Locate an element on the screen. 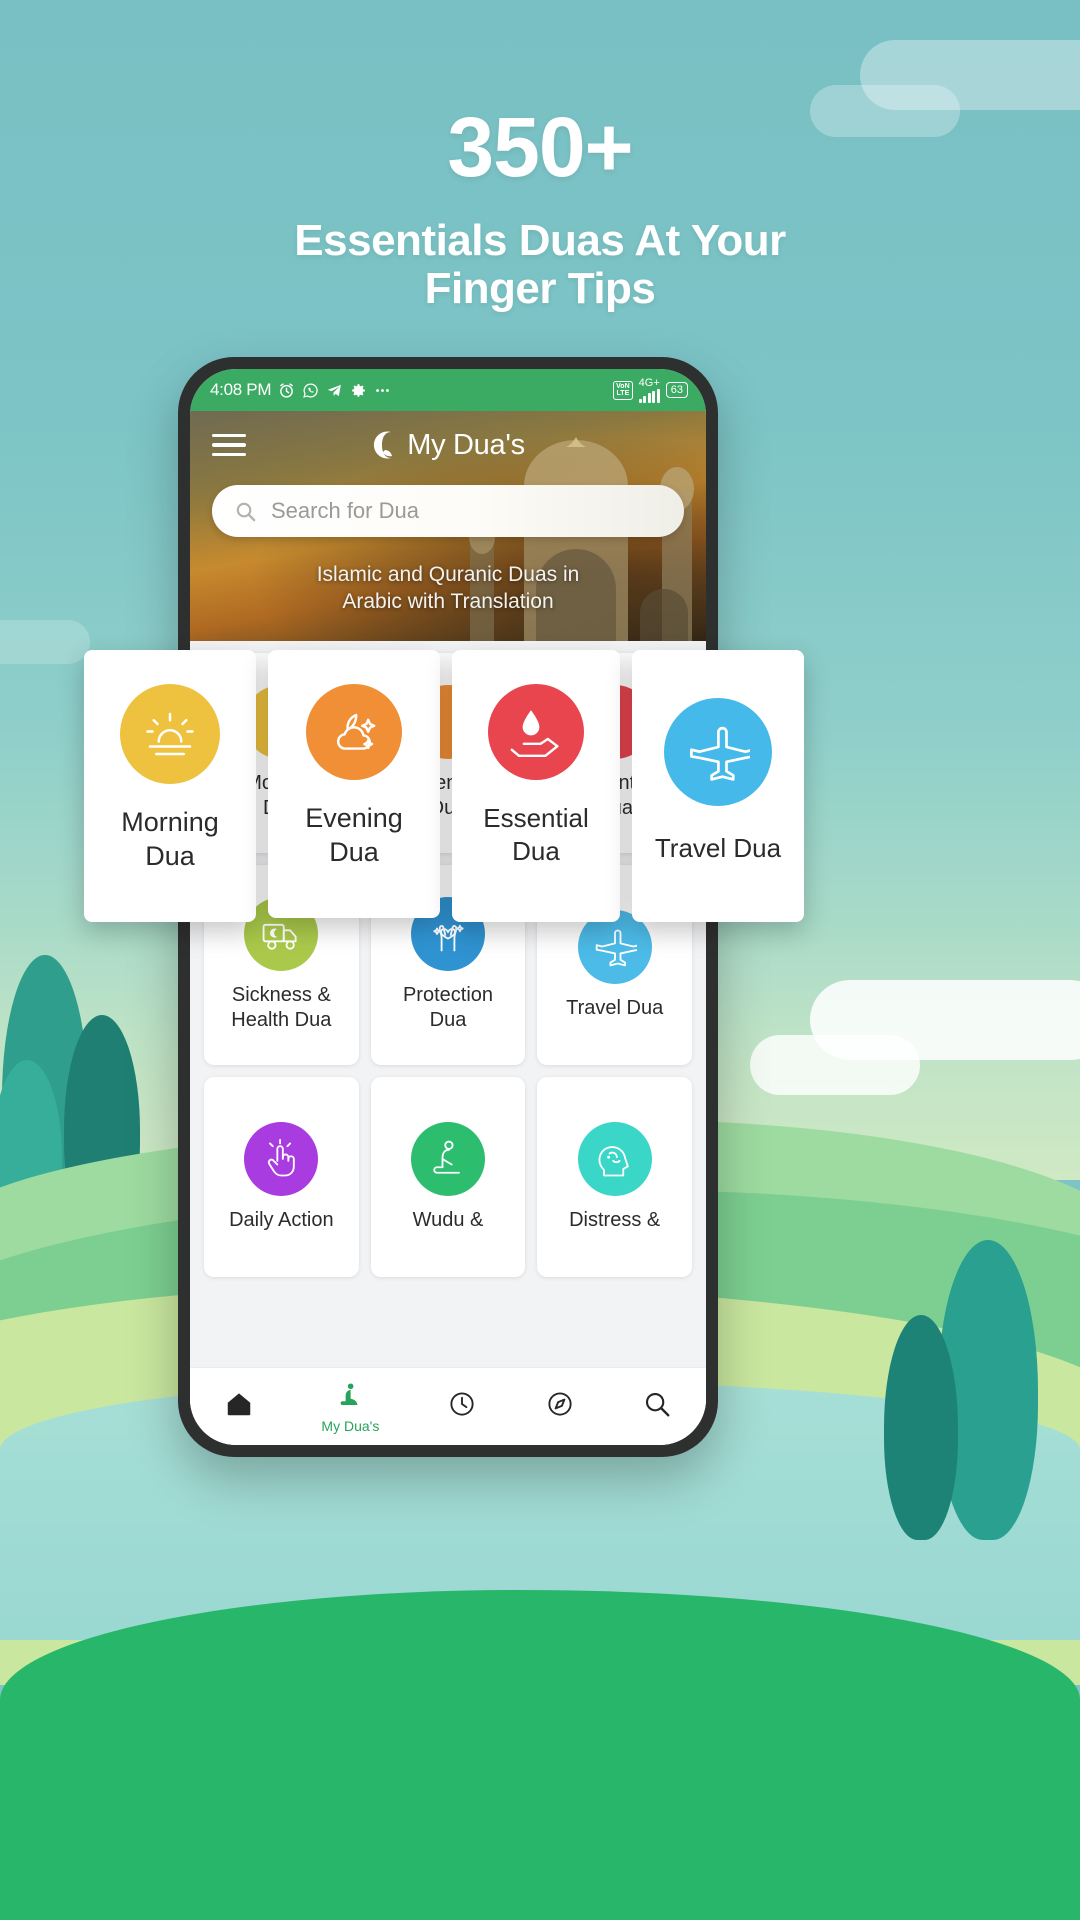  hero-subheadline-line2: Finger Tips is located at coordinates (540, 289).